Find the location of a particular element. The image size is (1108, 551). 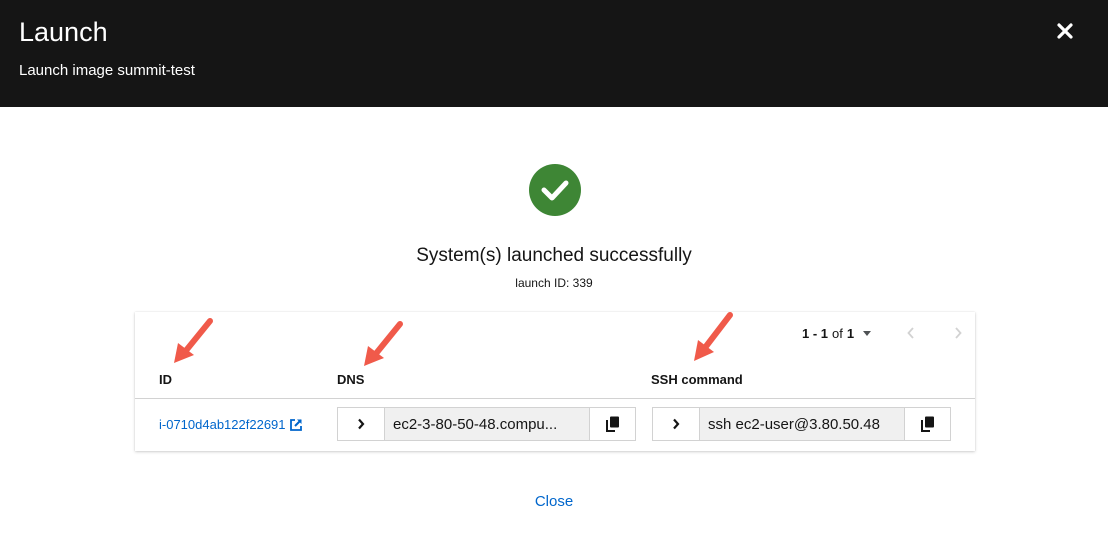

previous-page-button is located at coordinates (911, 333).